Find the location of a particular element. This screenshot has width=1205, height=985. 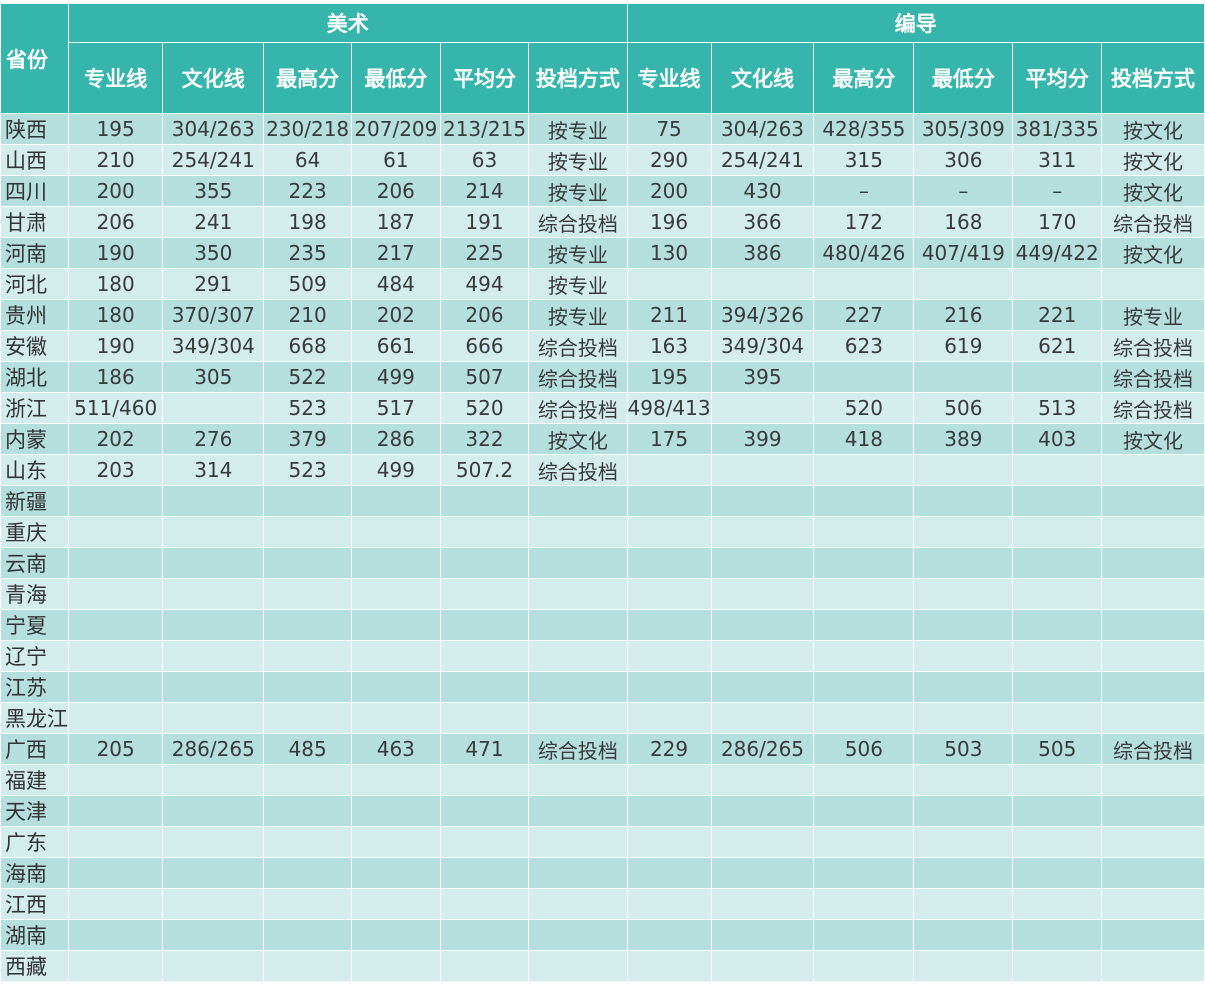

directing-cell: 349/304 is located at coordinates (762, 346).